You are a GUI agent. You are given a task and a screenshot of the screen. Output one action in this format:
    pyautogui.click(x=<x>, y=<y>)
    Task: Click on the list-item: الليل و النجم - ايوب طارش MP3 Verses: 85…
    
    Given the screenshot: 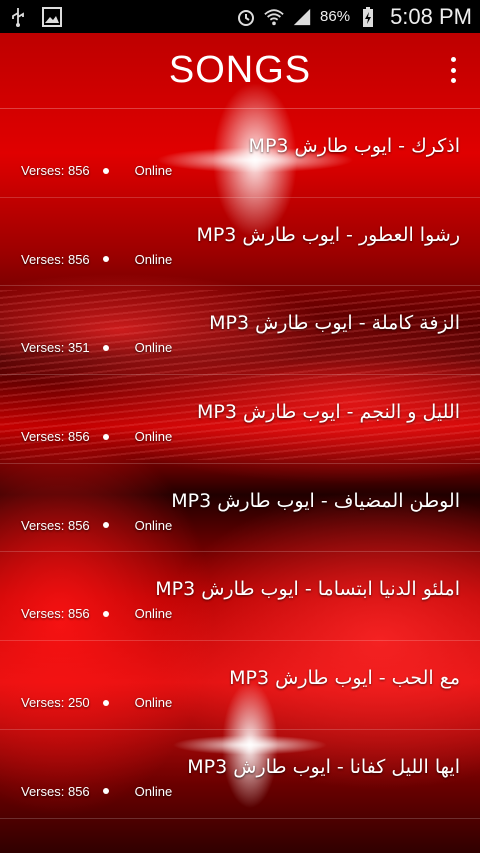 What is the action you would take?
    pyautogui.click(x=240, y=419)
    